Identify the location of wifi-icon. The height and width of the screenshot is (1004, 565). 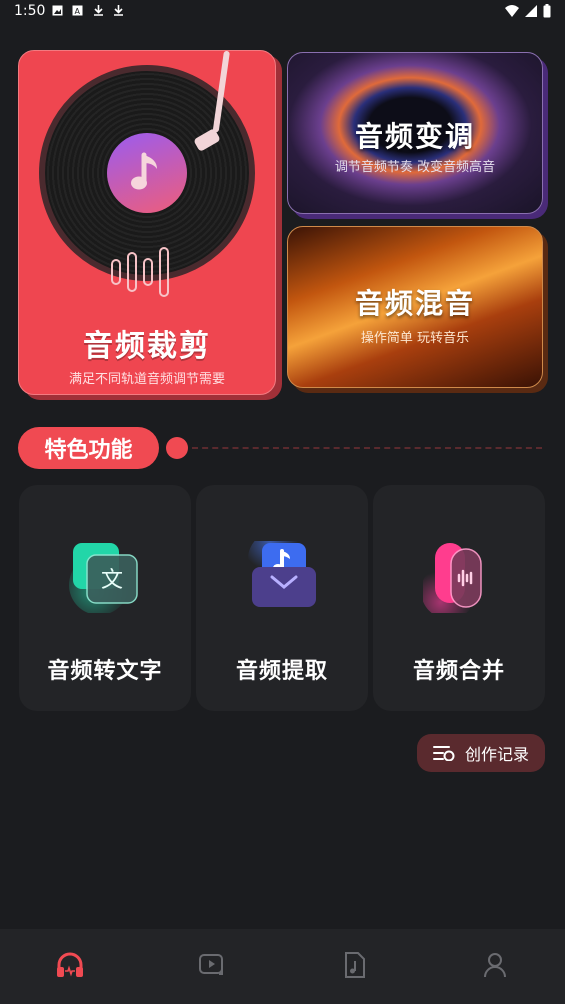
(512, 11).